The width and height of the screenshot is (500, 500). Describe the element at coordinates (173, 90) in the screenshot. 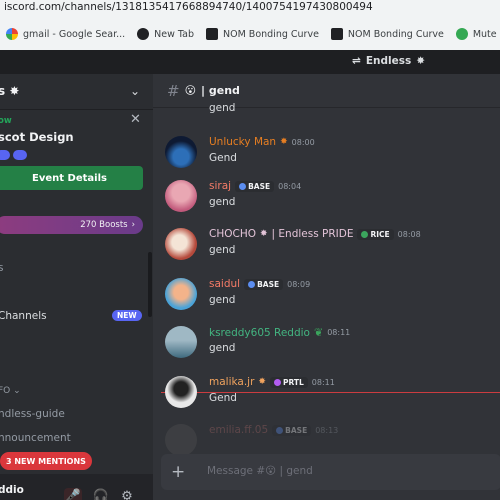

I see `hash-icon: #` at that location.